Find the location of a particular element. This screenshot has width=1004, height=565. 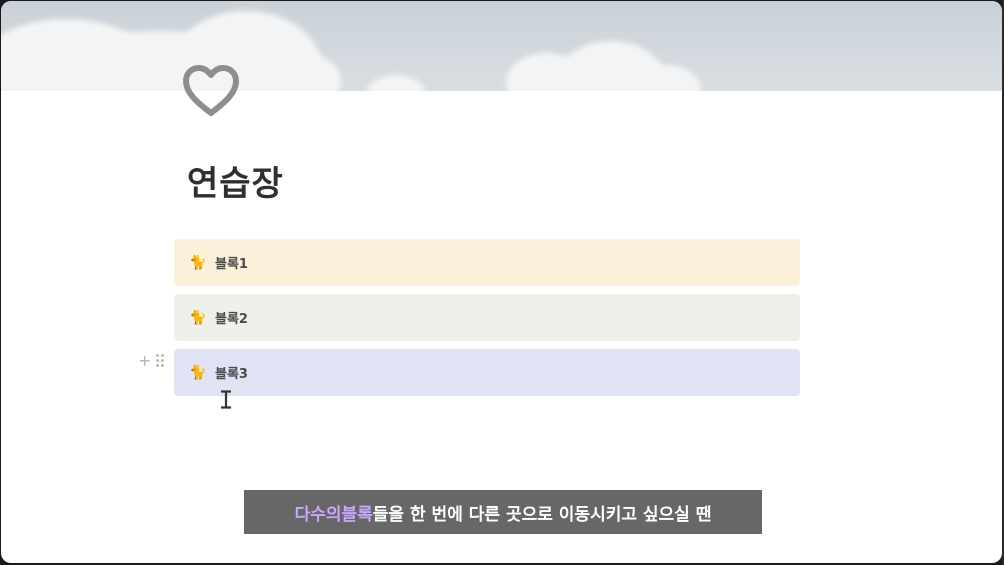

block-controls: + is located at coordinates (151, 360).